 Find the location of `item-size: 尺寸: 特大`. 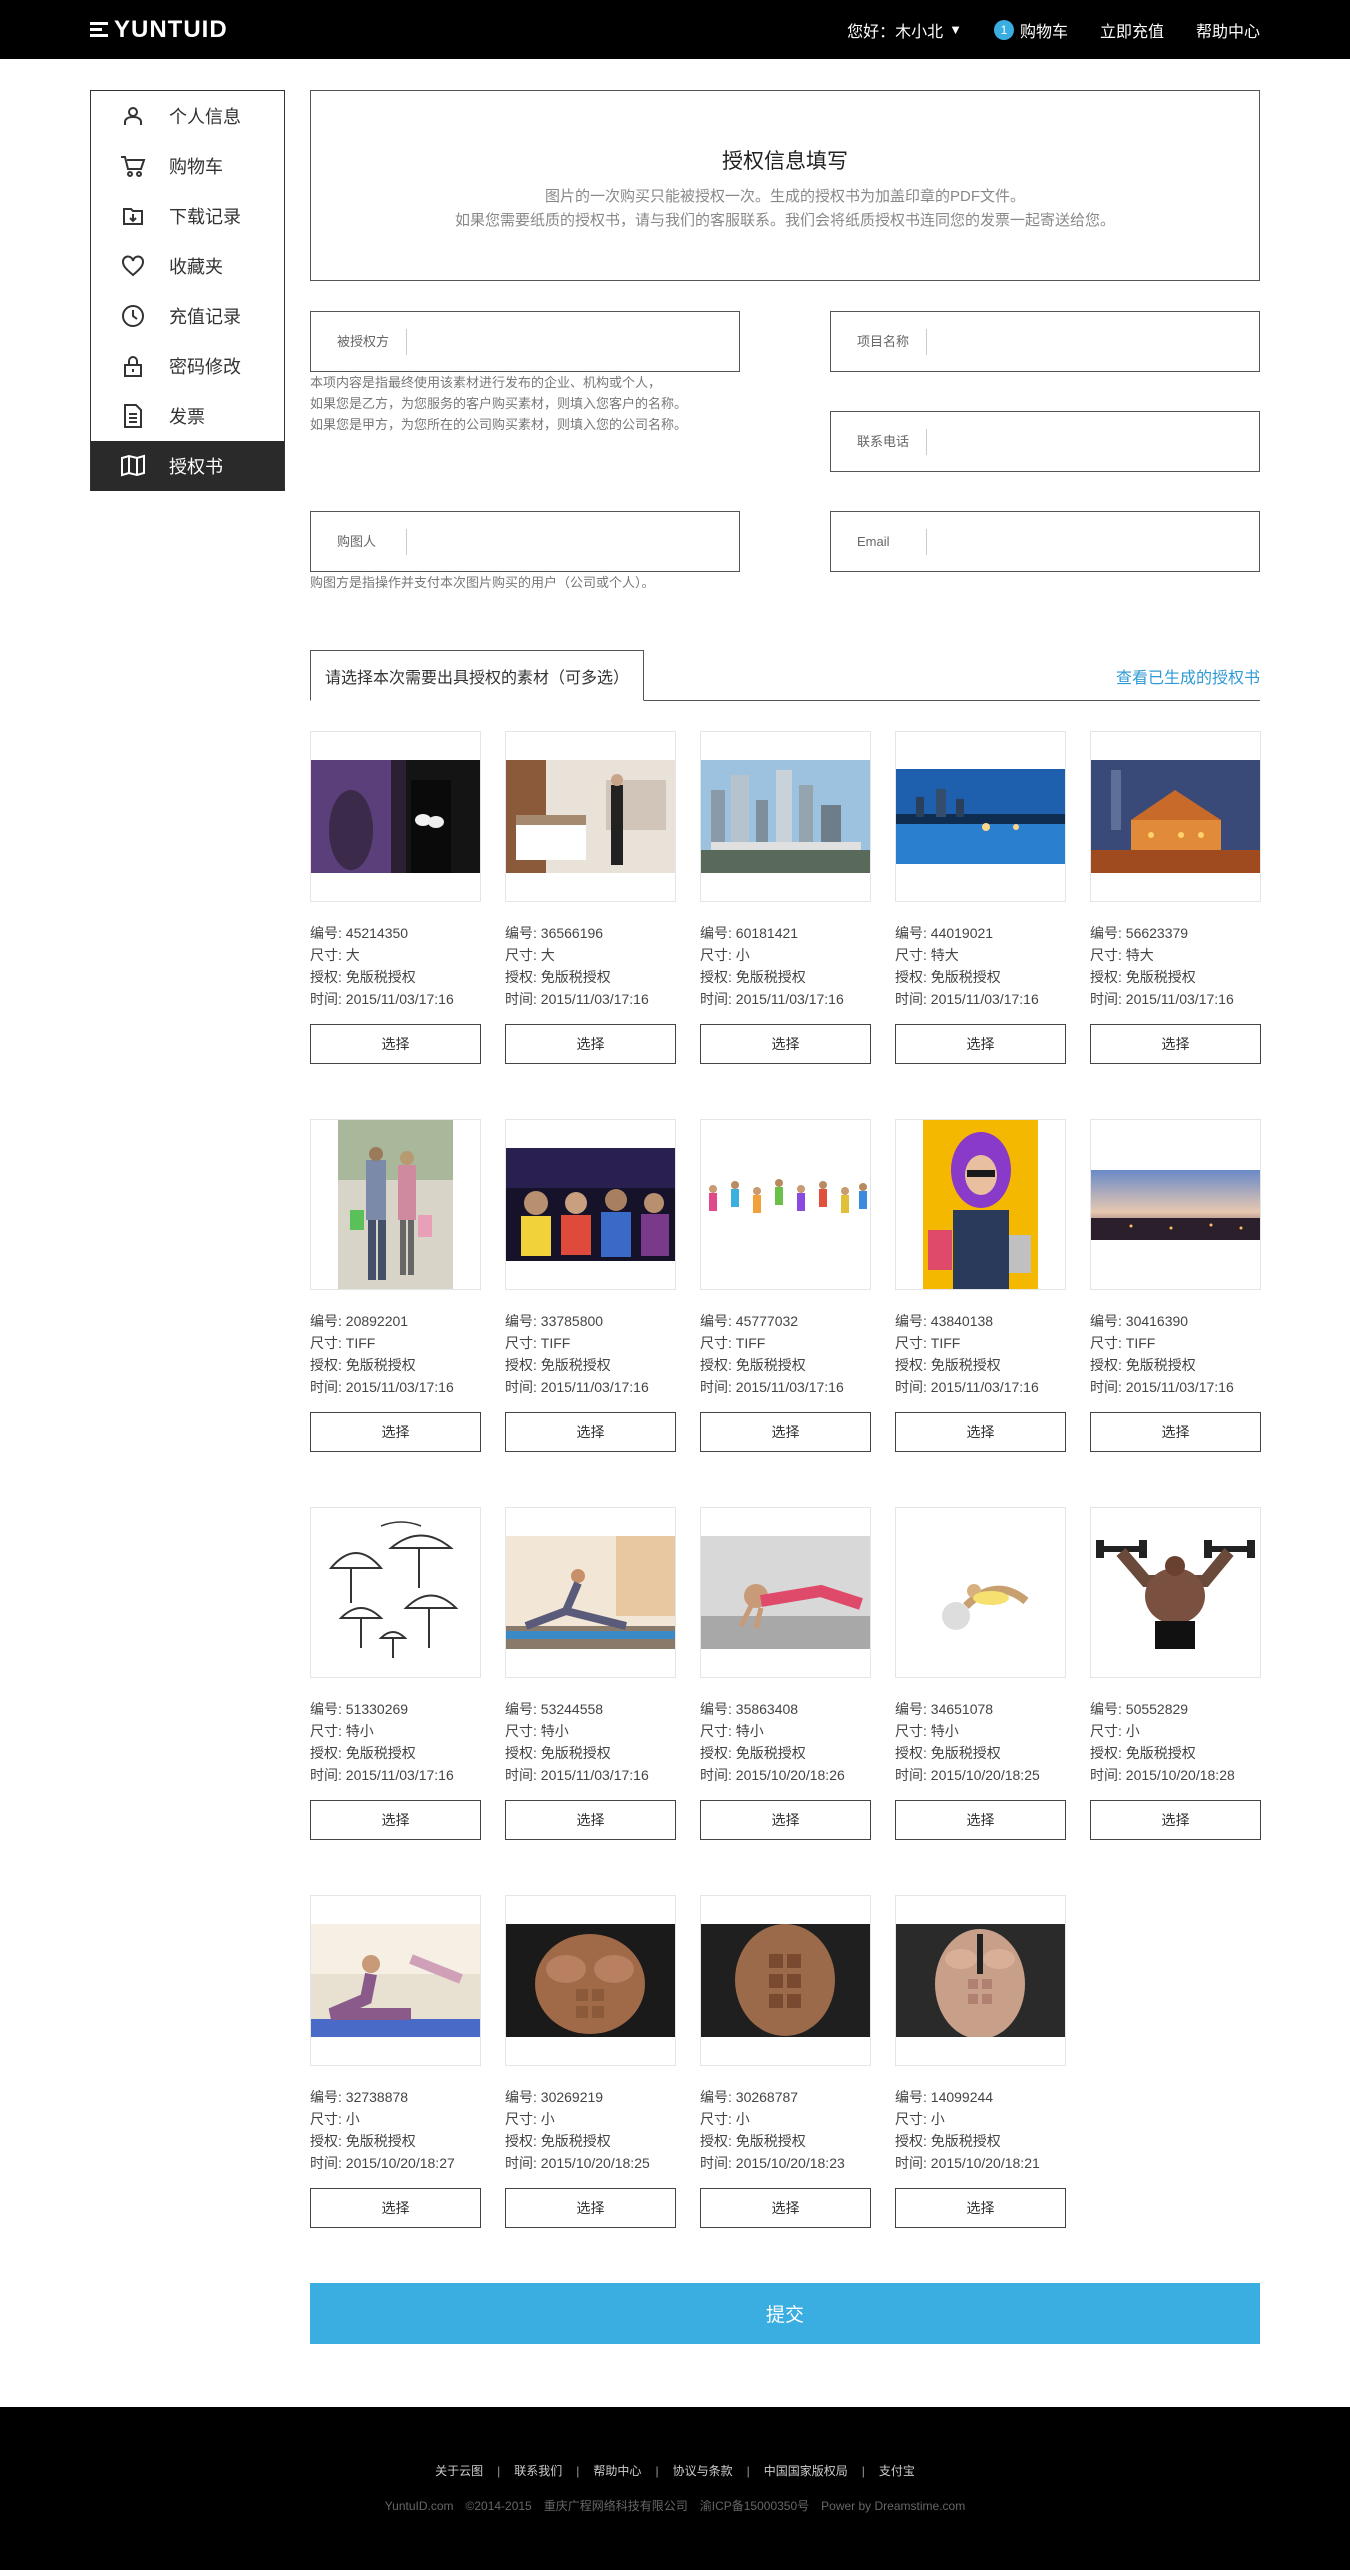

item-size: 尺寸: 特大 is located at coordinates (927, 955).